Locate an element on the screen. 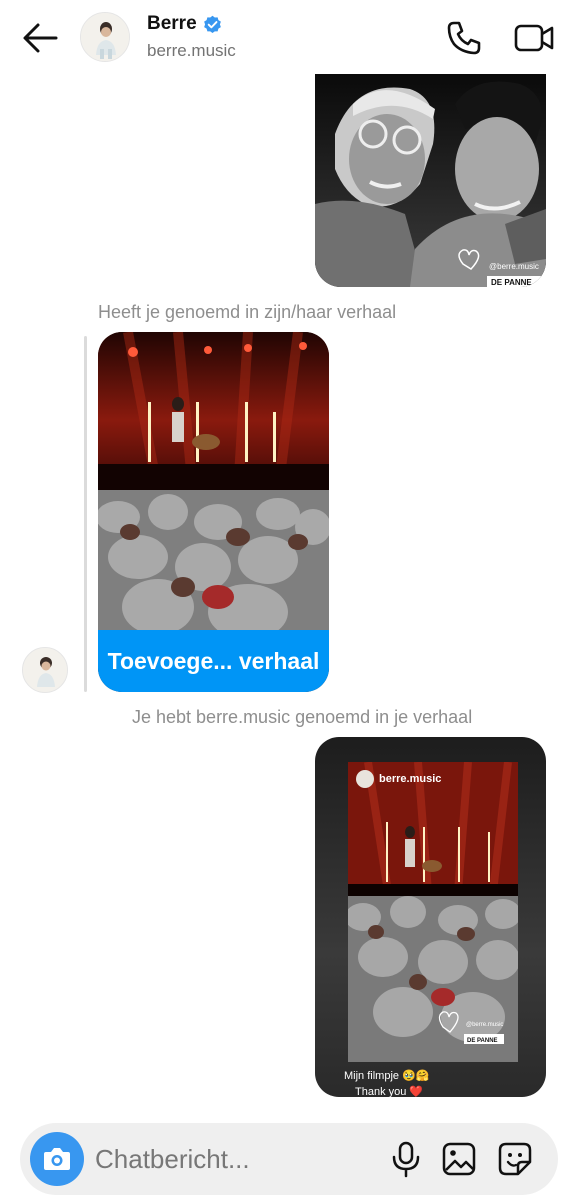  profile-avatar is located at coordinates (105, 37).